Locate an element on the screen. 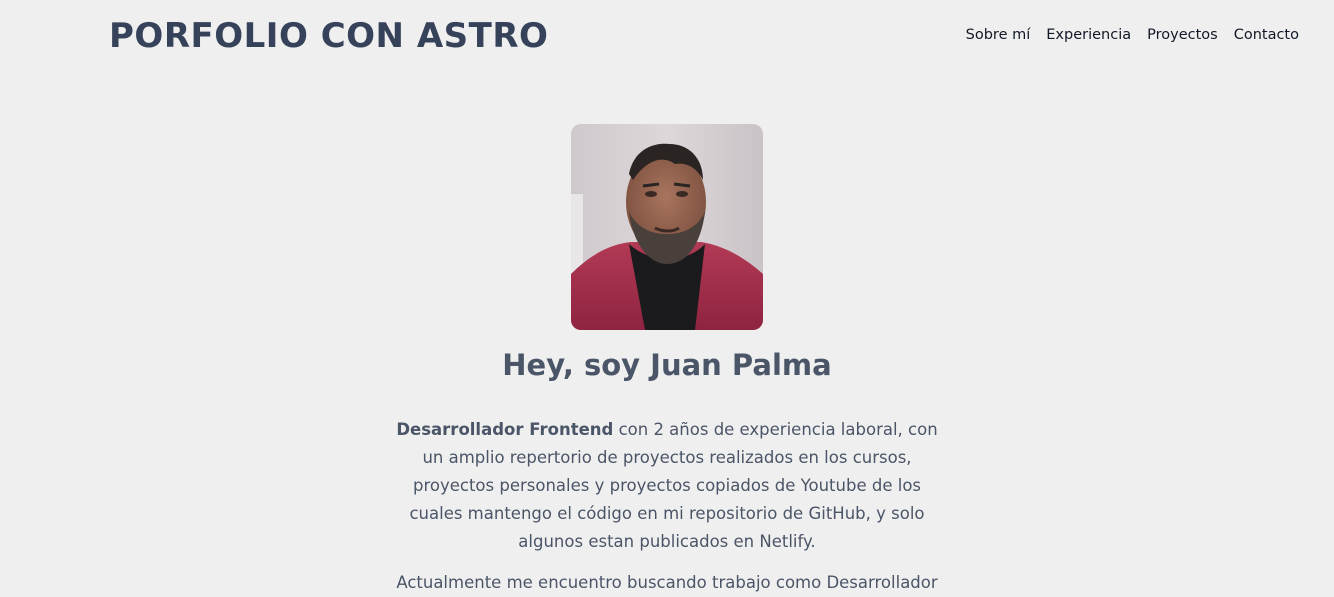 Image resolution: width=1334 pixels, height=597 pixels. nav-link-proyectos: Proyectos is located at coordinates (1182, 35).